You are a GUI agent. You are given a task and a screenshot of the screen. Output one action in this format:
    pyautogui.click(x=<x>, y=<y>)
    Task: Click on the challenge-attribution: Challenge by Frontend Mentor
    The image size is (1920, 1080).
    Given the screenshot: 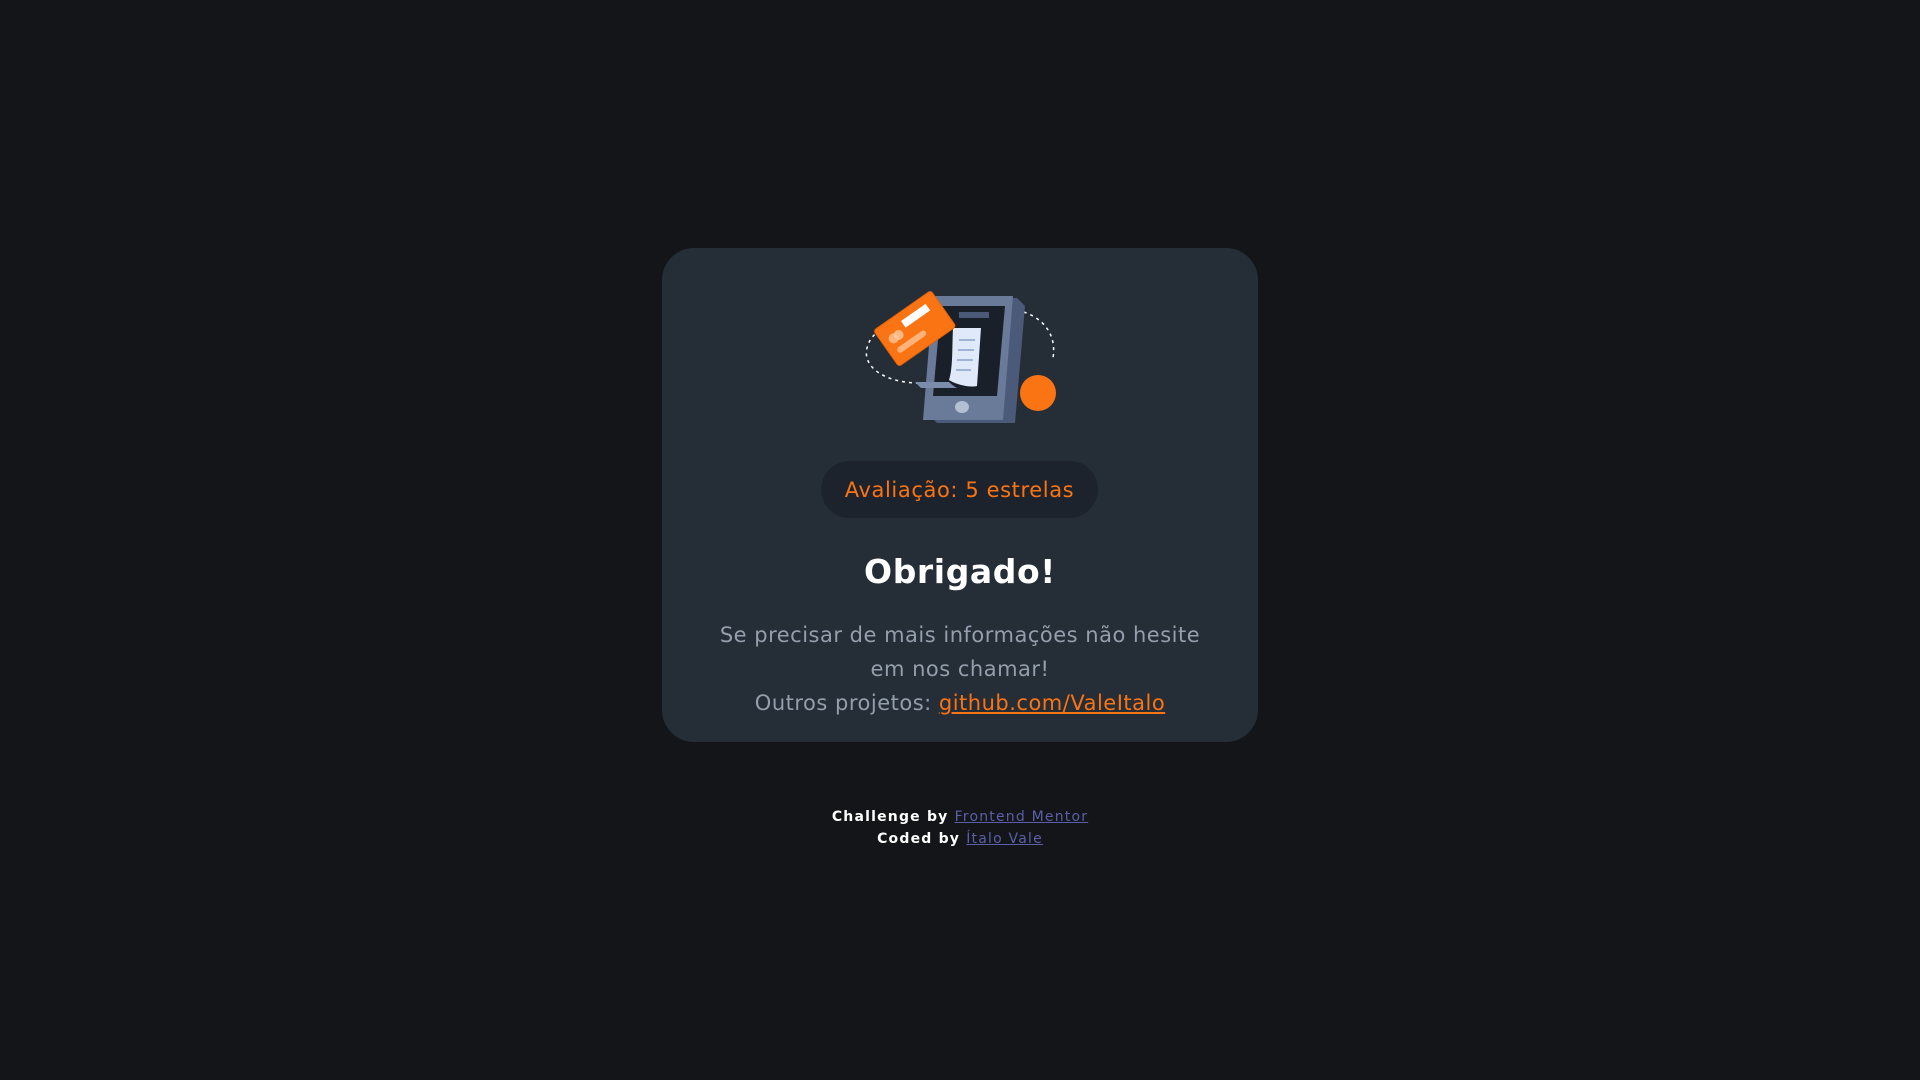 What is the action you would take?
    pyautogui.click(x=960, y=817)
    